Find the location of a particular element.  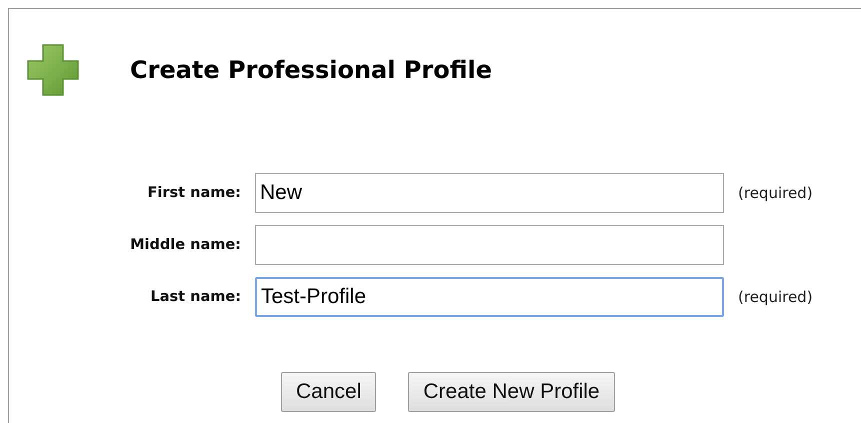

form-button: Cancel is located at coordinates (328, 392).